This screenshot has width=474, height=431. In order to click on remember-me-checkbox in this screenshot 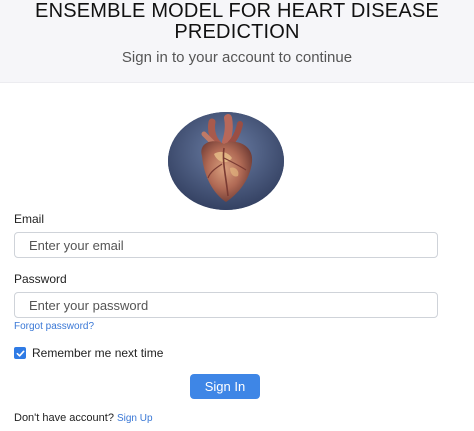, I will do `click(20, 353)`.